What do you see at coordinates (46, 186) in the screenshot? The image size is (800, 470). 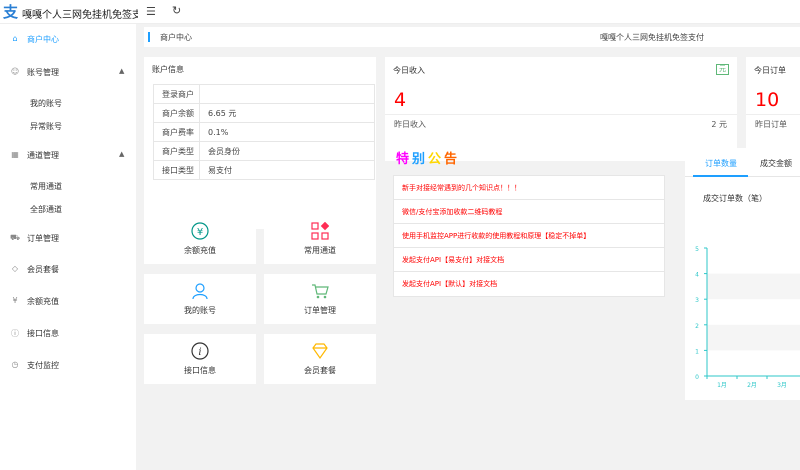 I see `sidebar-subitem-common-channel: 常用通道` at bounding box center [46, 186].